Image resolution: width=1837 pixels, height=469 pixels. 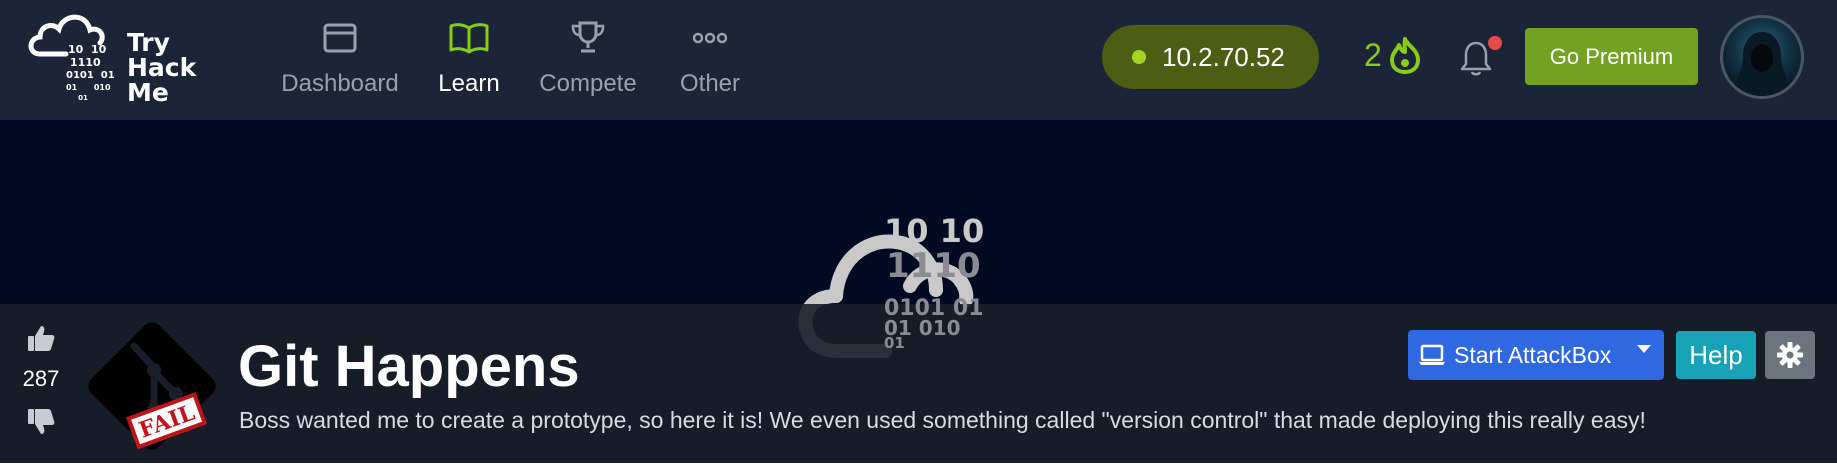 What do you see at coordinates (77, 98) in the screenshot?
I see `logo-binary-5: 01` at bounding box center [77, 98].